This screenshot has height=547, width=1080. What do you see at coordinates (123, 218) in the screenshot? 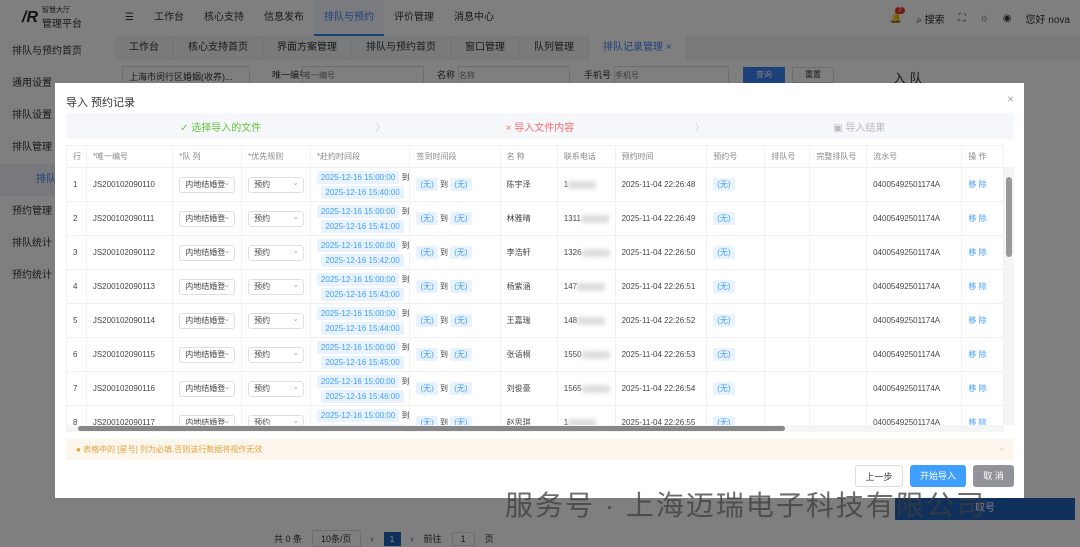
I see `unique-id: JS200102090111` at bounding box center [123, 218].